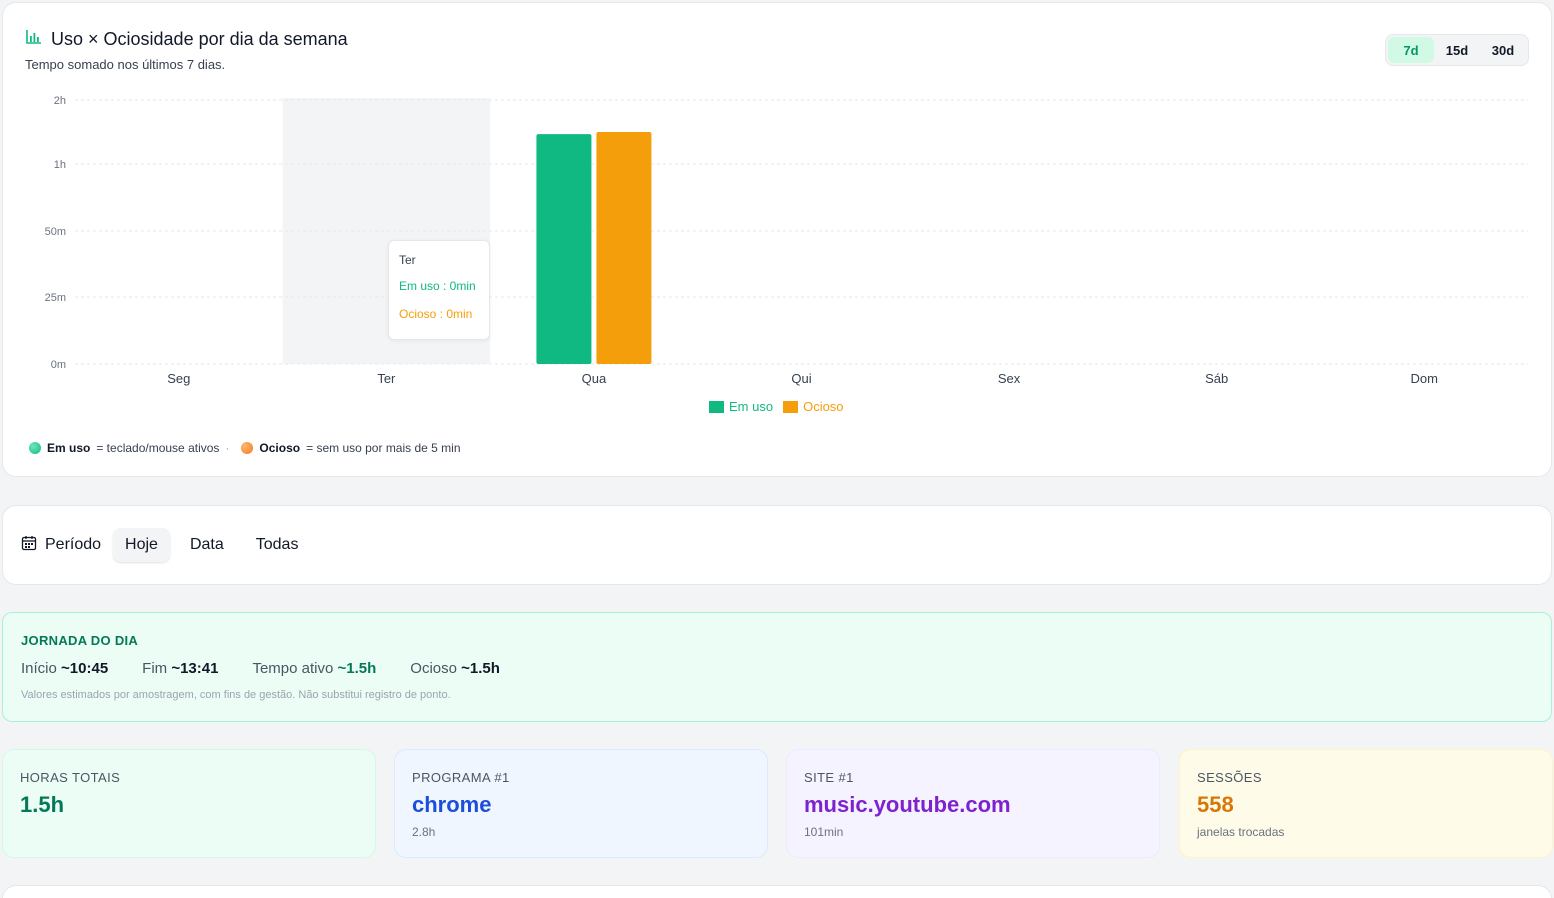 The width and height of the screenshot is (1554, 898). Describe the element at coordinates (581, 803) in the screenshot. I see `kpi-top-program: PROGRAMA #1 chrome 2.8h` at that location.